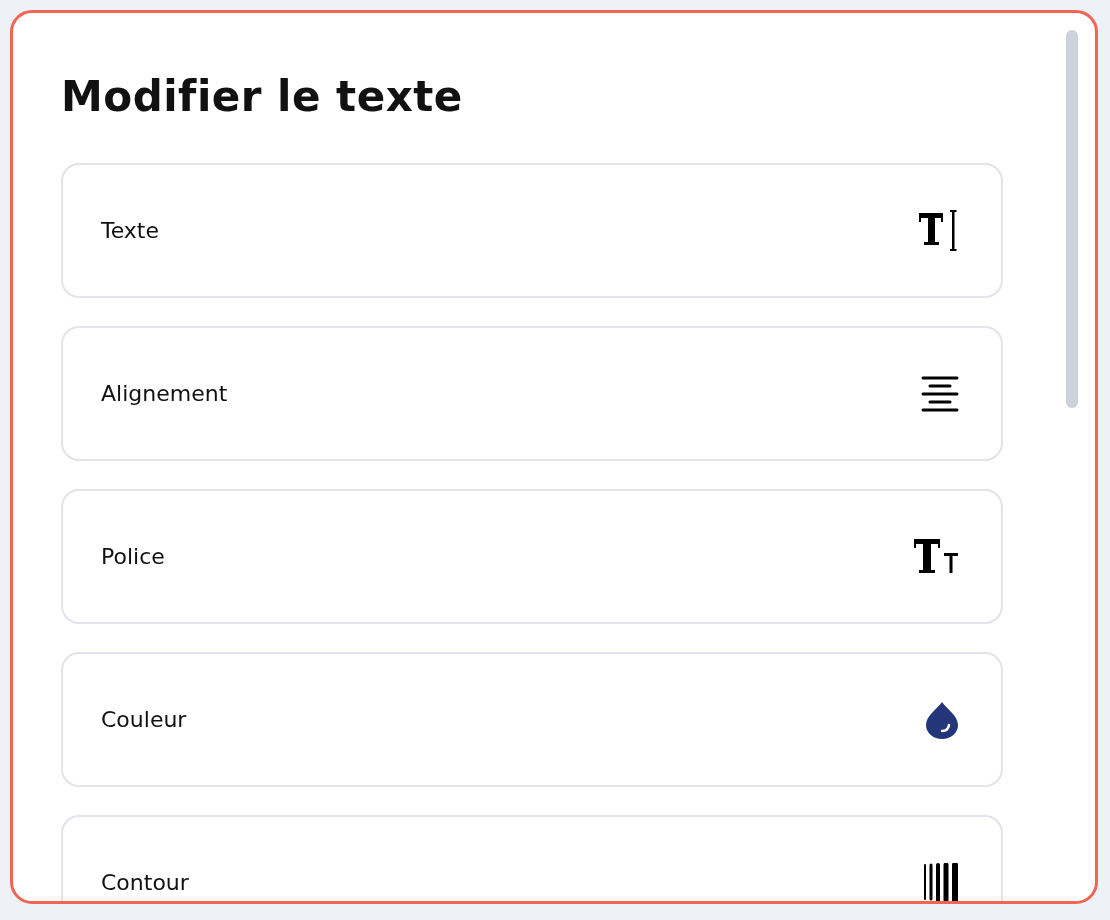 This screenshot has width=1110, height=920. I want to click on align-center-icon, so click(940, 393).